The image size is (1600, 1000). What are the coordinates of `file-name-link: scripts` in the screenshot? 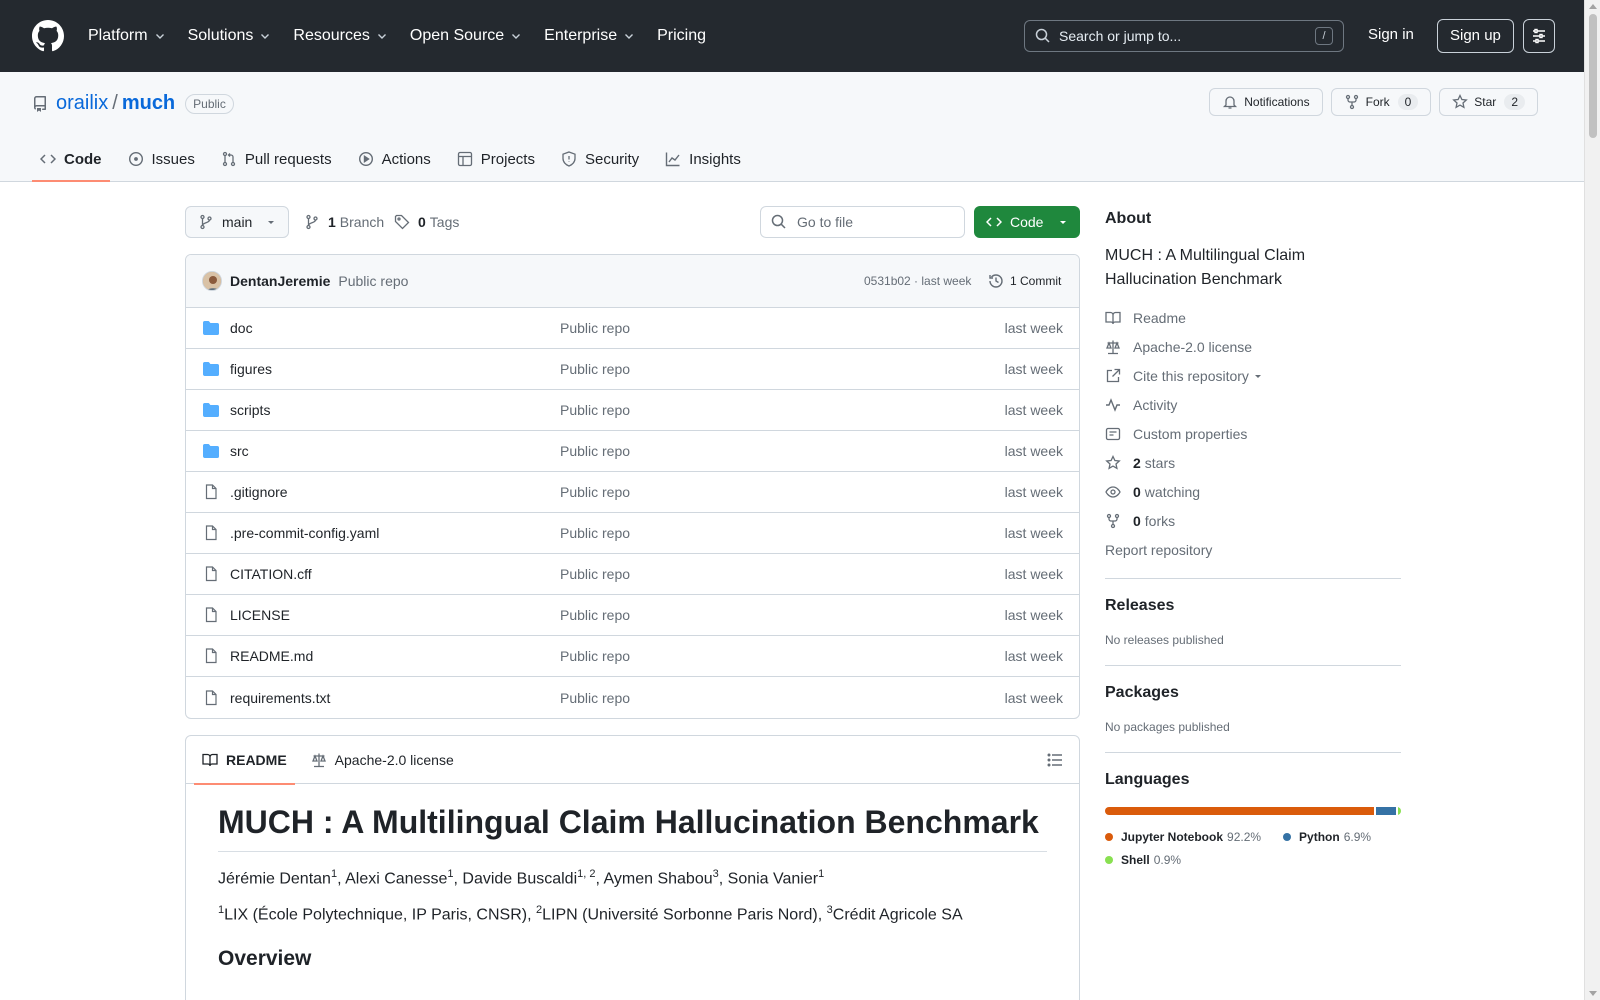 It's located at (250, 410).